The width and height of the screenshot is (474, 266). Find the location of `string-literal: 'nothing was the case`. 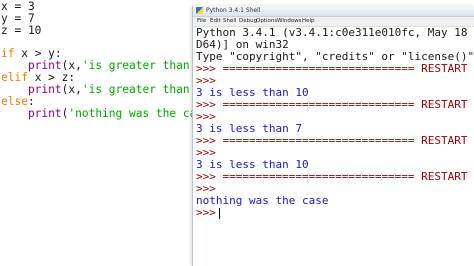

string-literal: 'nothing was the case is located at coordinates (130, 113).